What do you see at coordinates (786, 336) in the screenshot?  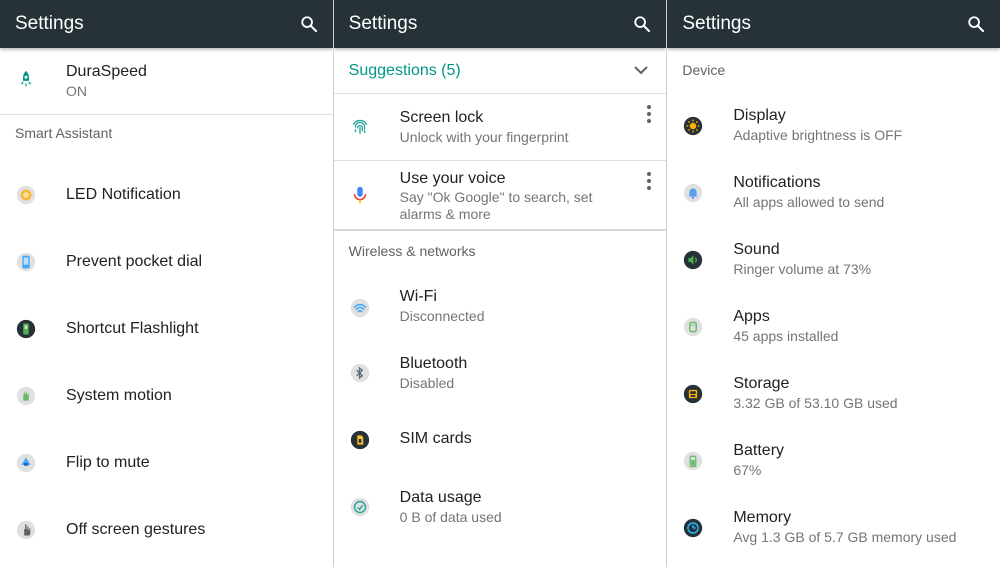 I see `item-subtitle: 45 apps installed` at bounding box center [786, 336].